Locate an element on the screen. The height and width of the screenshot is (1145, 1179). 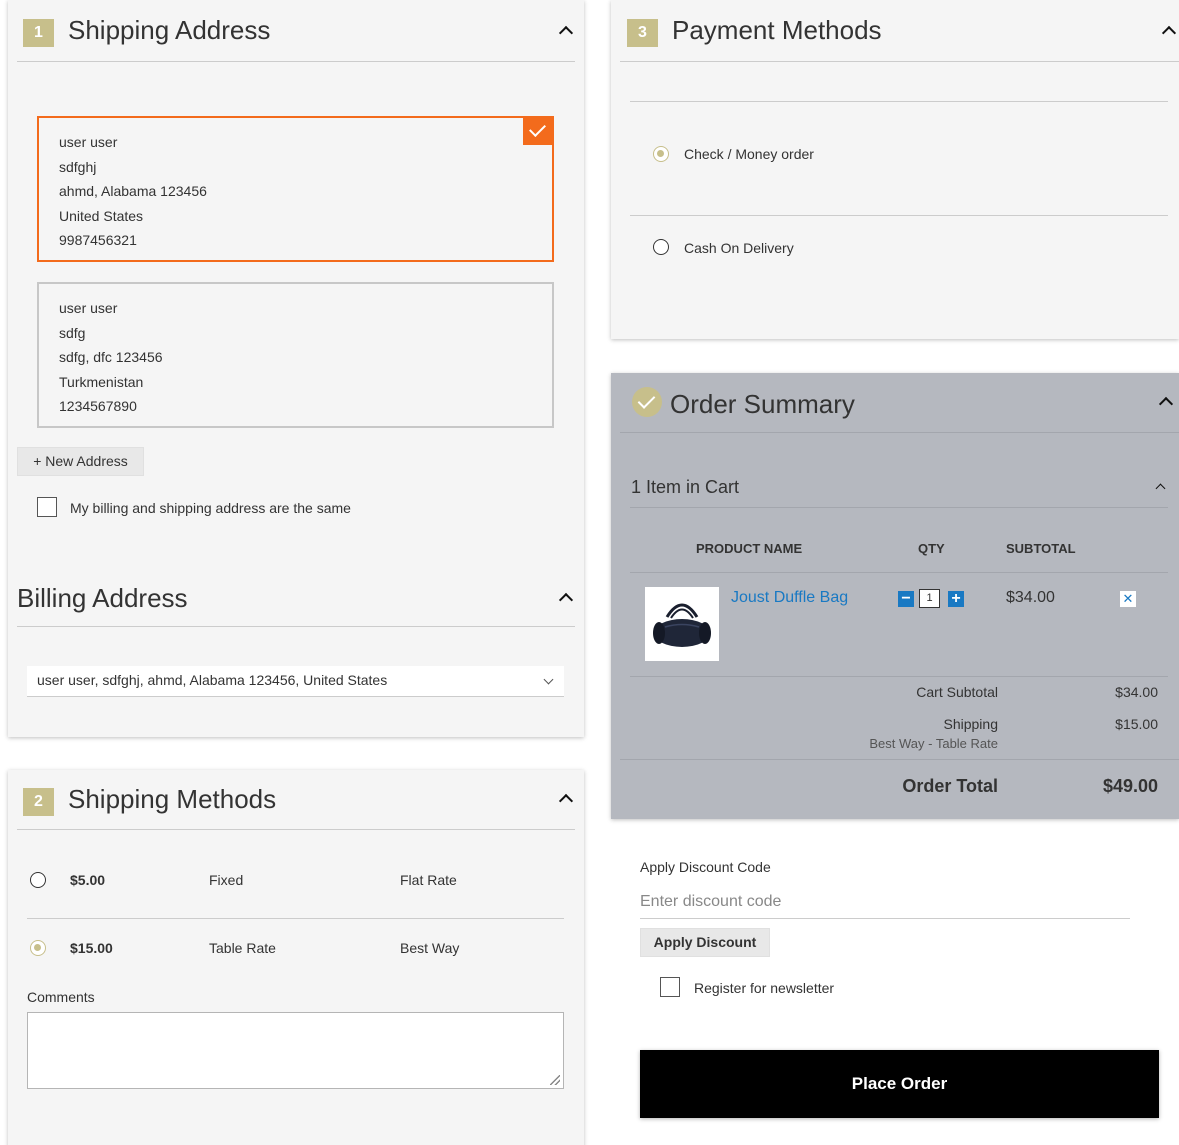
cart-subtotal-value: $34.00 is located at coordinates (1136, 692).